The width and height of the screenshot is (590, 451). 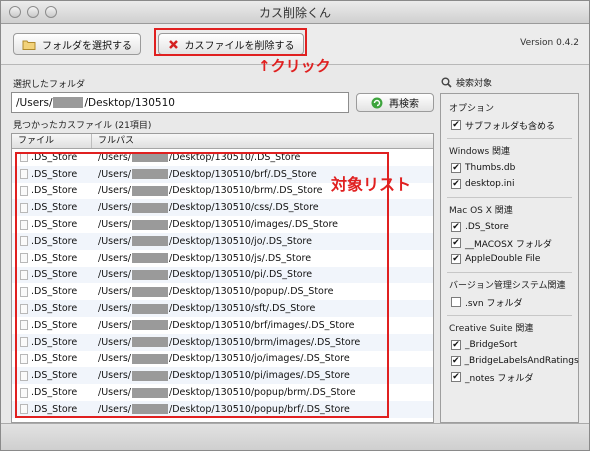 What do you see at coordinates (262, 141) in the screenshot?
I see `column-header-fullpath: フルパス` at bounding box center [262, 141].